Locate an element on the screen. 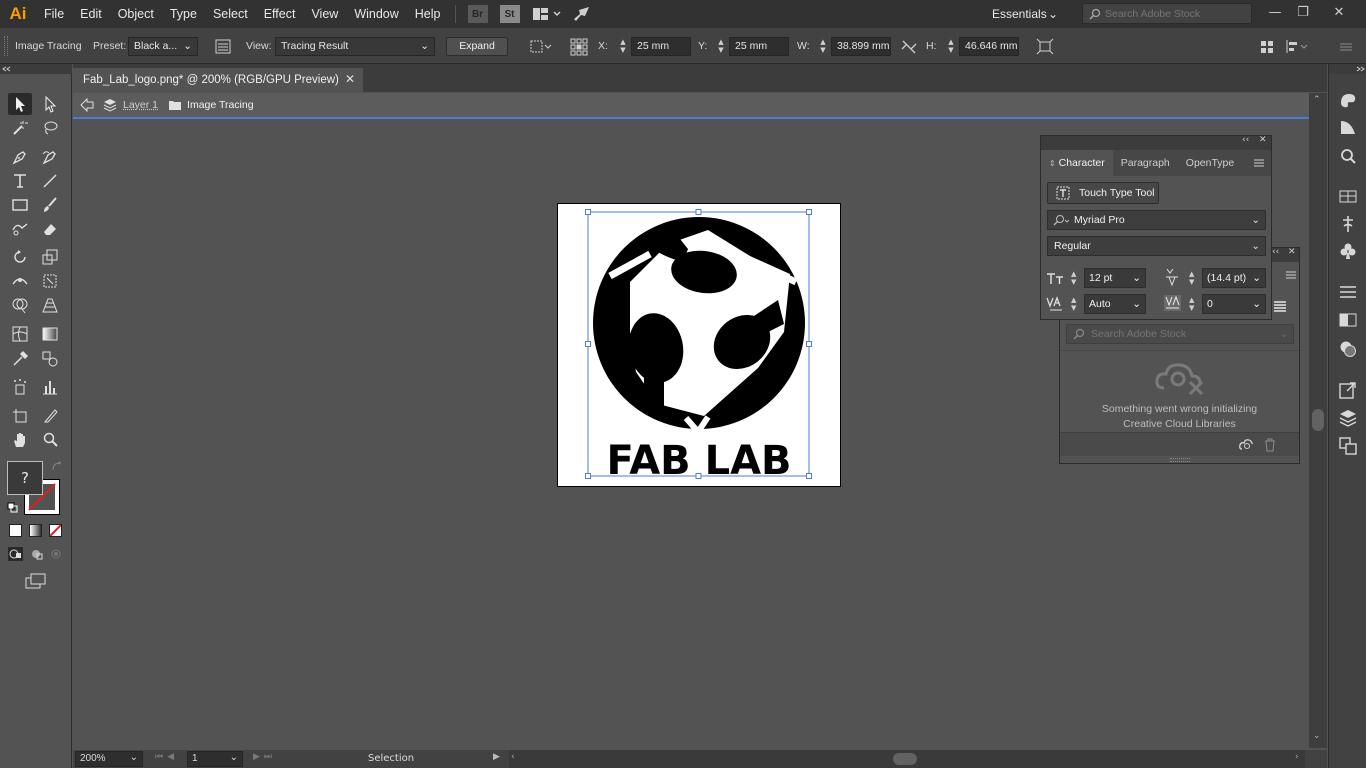 Image resolution: width=1366 pixels, height=768 pixels. resize-grip is located at coordinates (1180, 460).